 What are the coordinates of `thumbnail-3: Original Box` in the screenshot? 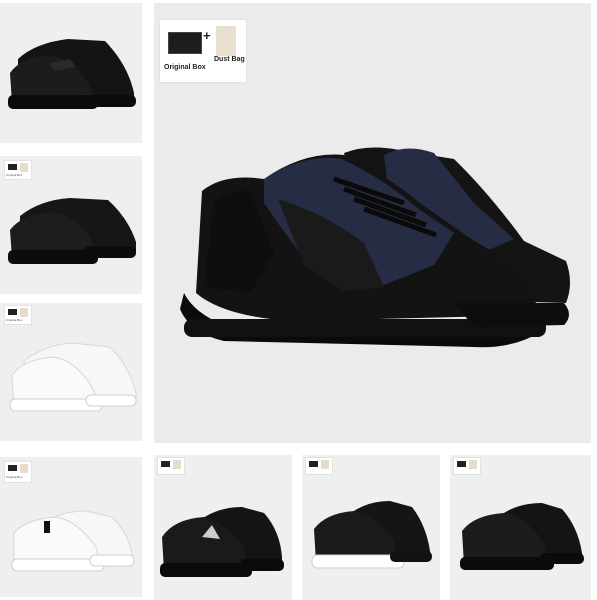 It's located at (71, 372).